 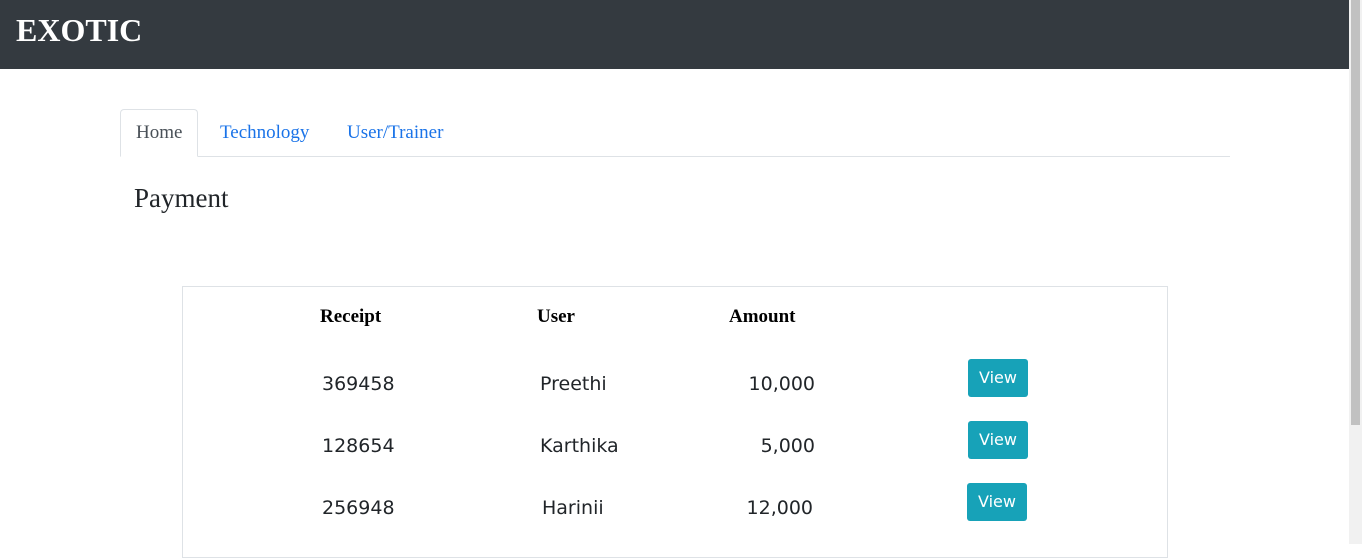 What do you see at coordinates (779, 508) in the screenshot?
I see `amount-cell: 12,000` at bounding box center [779, 508].